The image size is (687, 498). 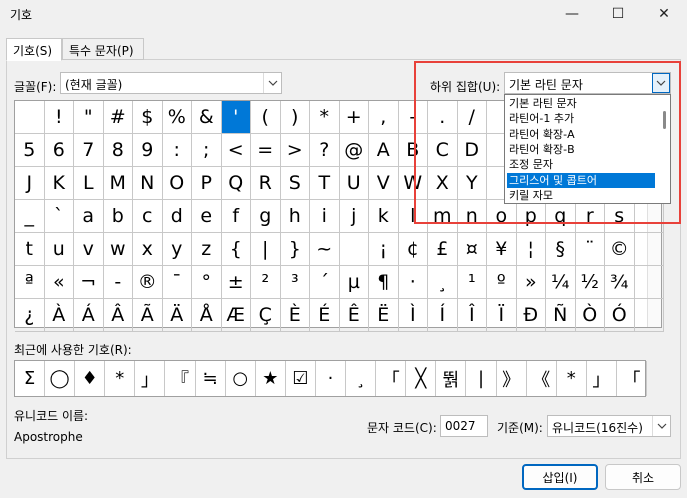 I want to click on symbol-cell: °, so click(x=207, y=282).